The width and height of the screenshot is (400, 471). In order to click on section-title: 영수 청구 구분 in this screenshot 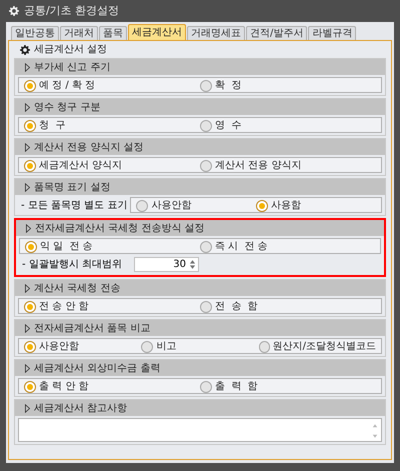, I will do `click(67, 107)`.